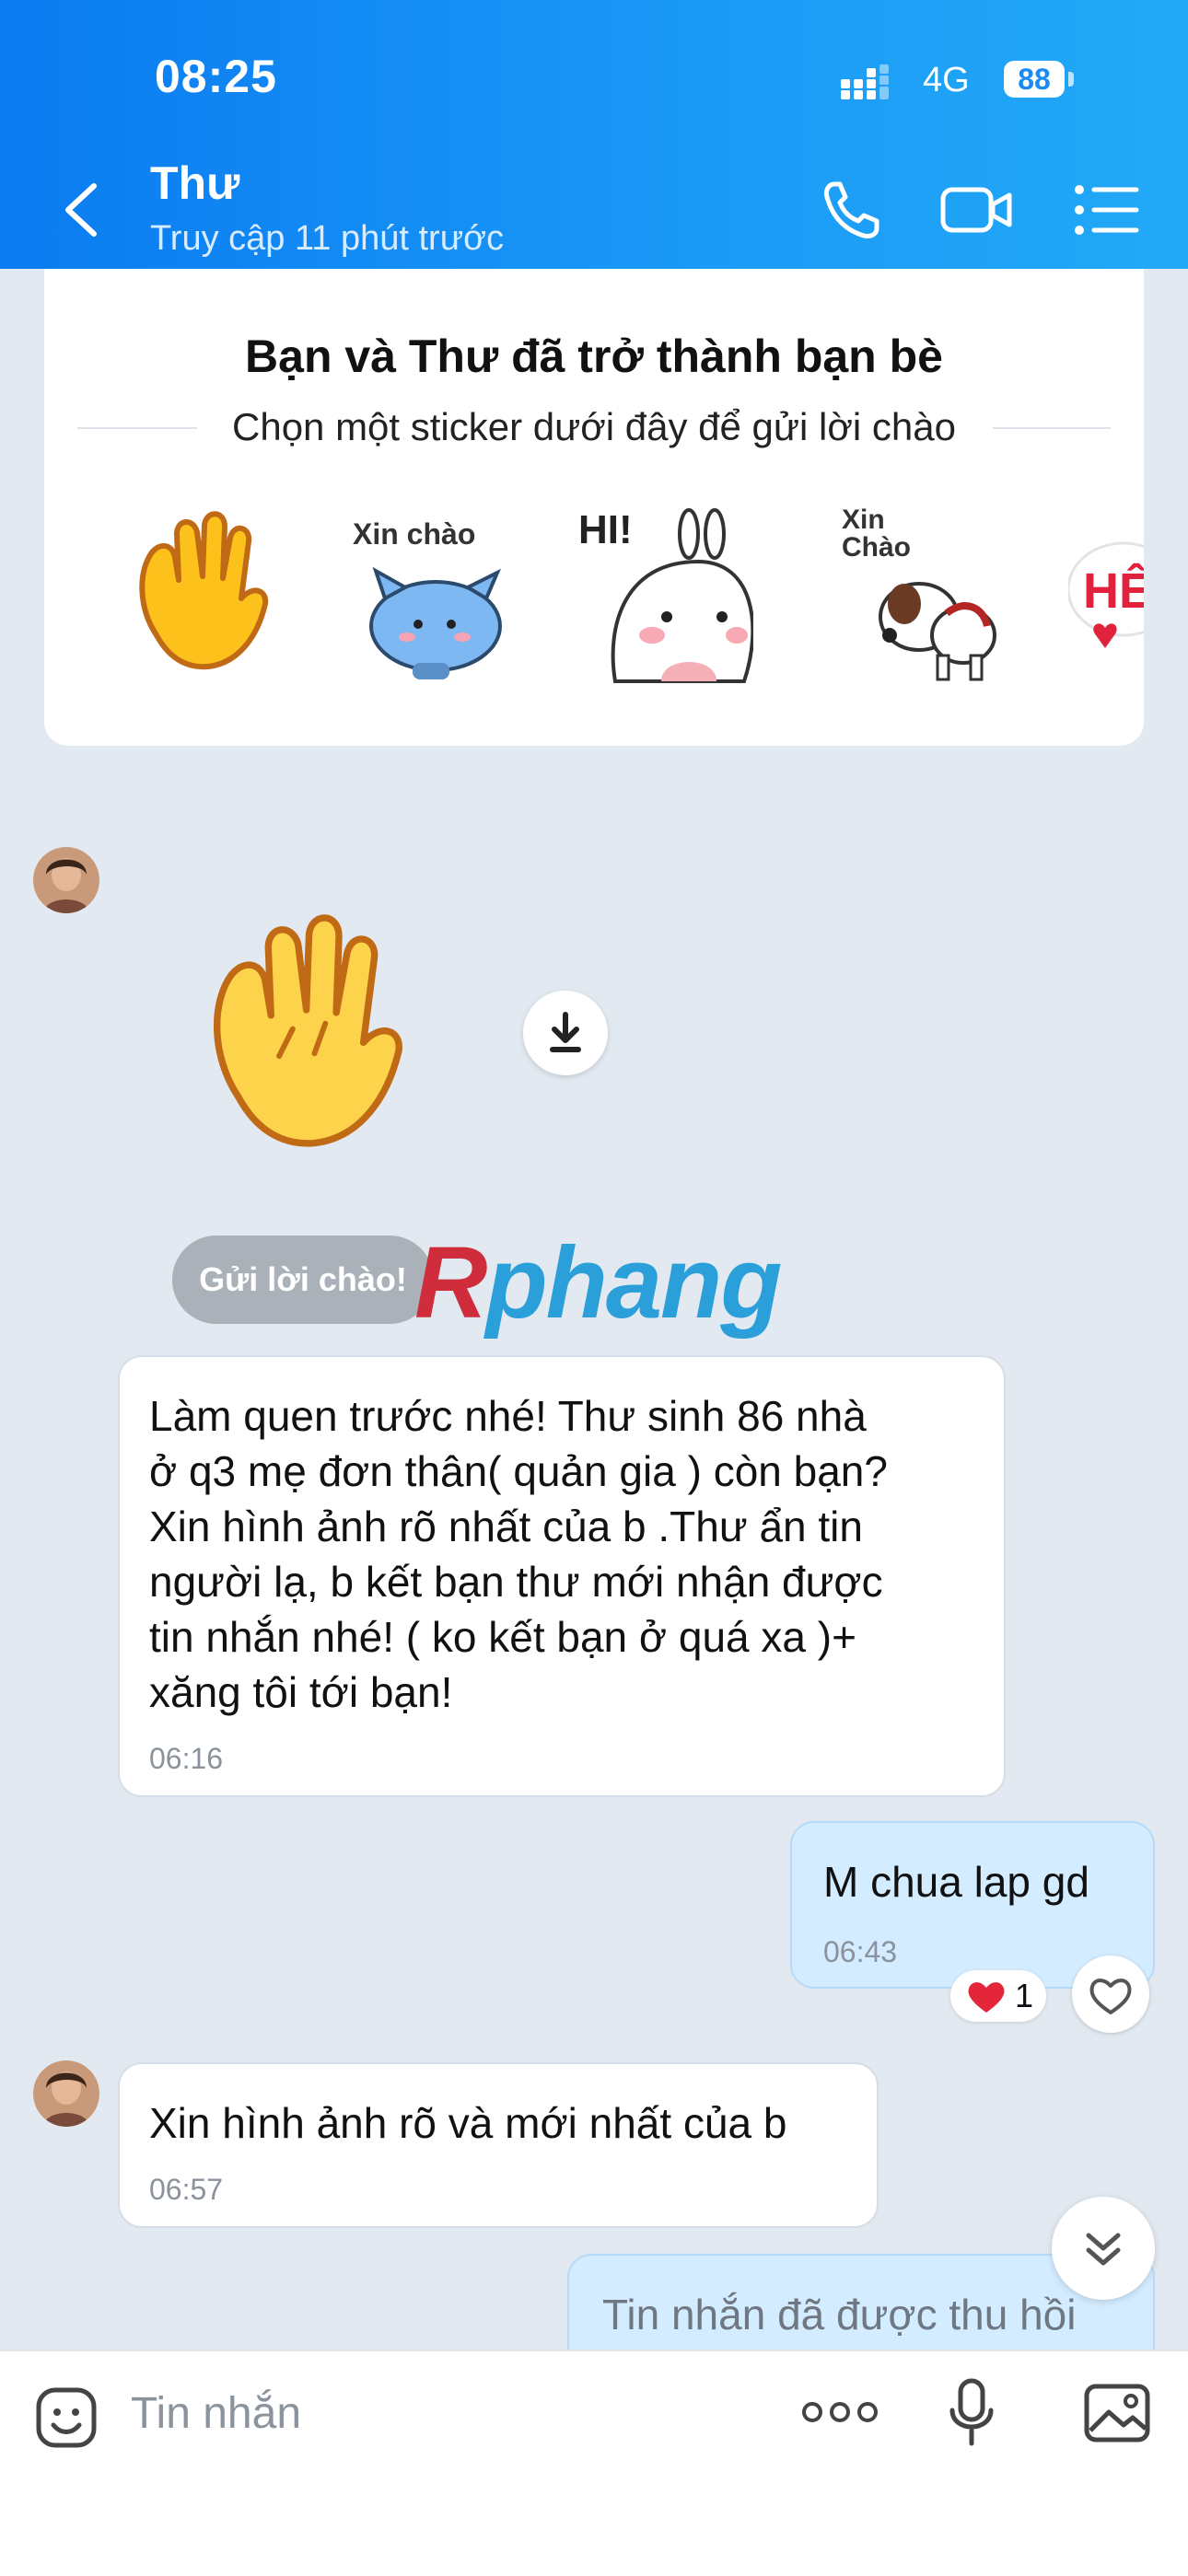 The width and height of the screenshot is (1188, 2576). I want to click on battery-level: 88, so click(1034, 79).